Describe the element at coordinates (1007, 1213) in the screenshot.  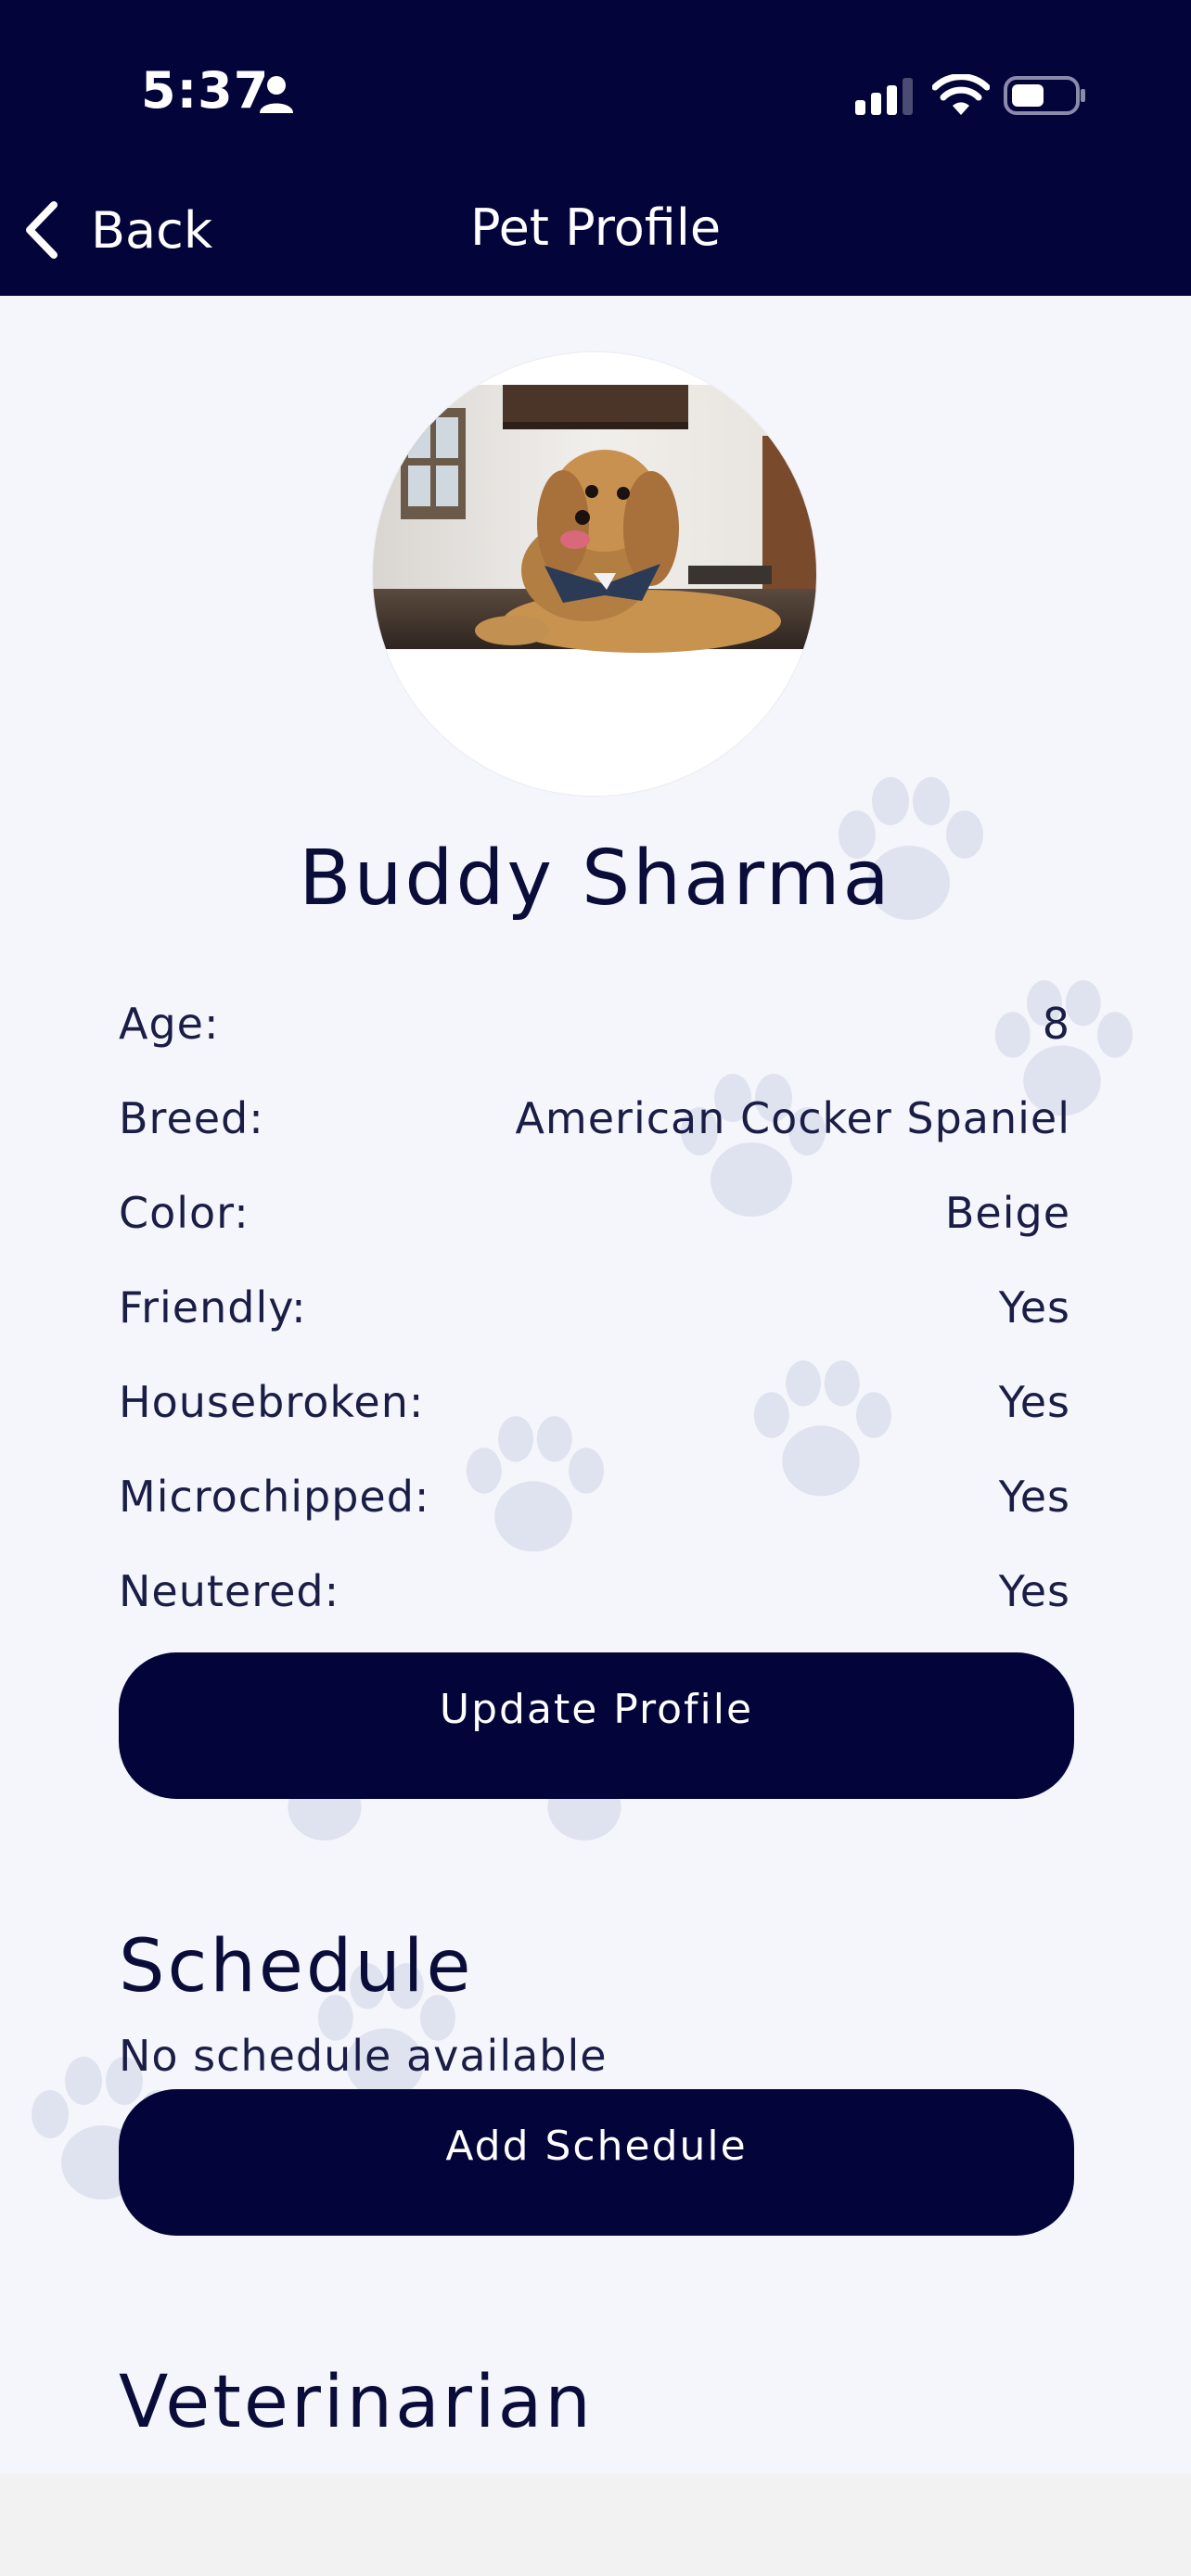
I see `detail-value: Beige` at that location.